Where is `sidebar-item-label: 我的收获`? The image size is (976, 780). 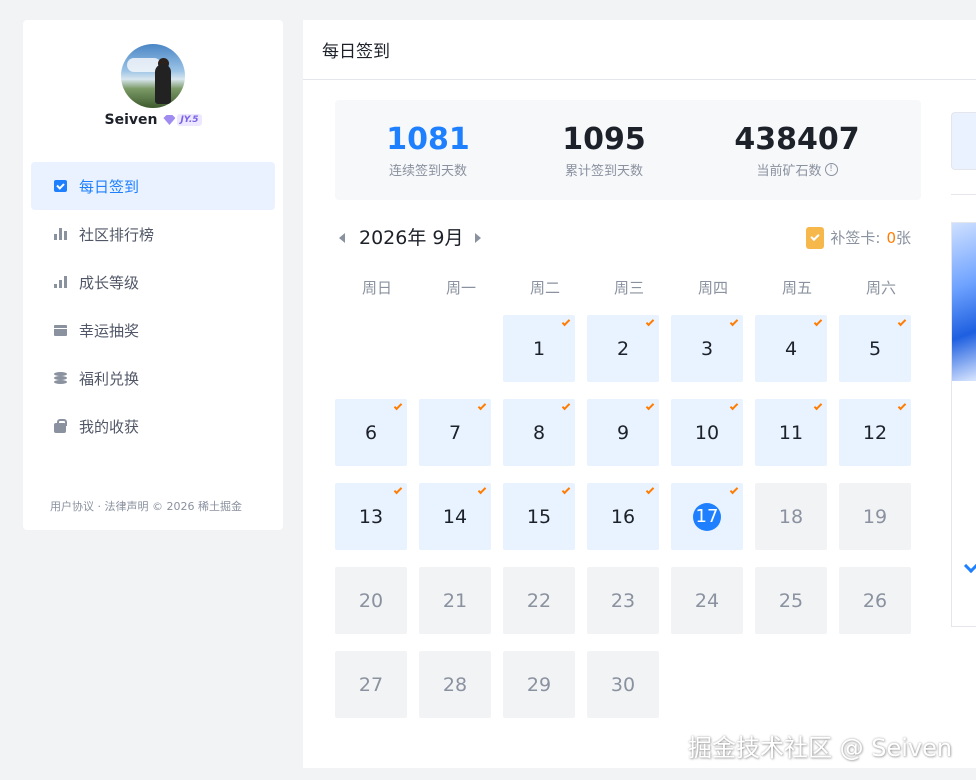 sidebar-item-label: 我的收获 is located at coordinates (109, 426).